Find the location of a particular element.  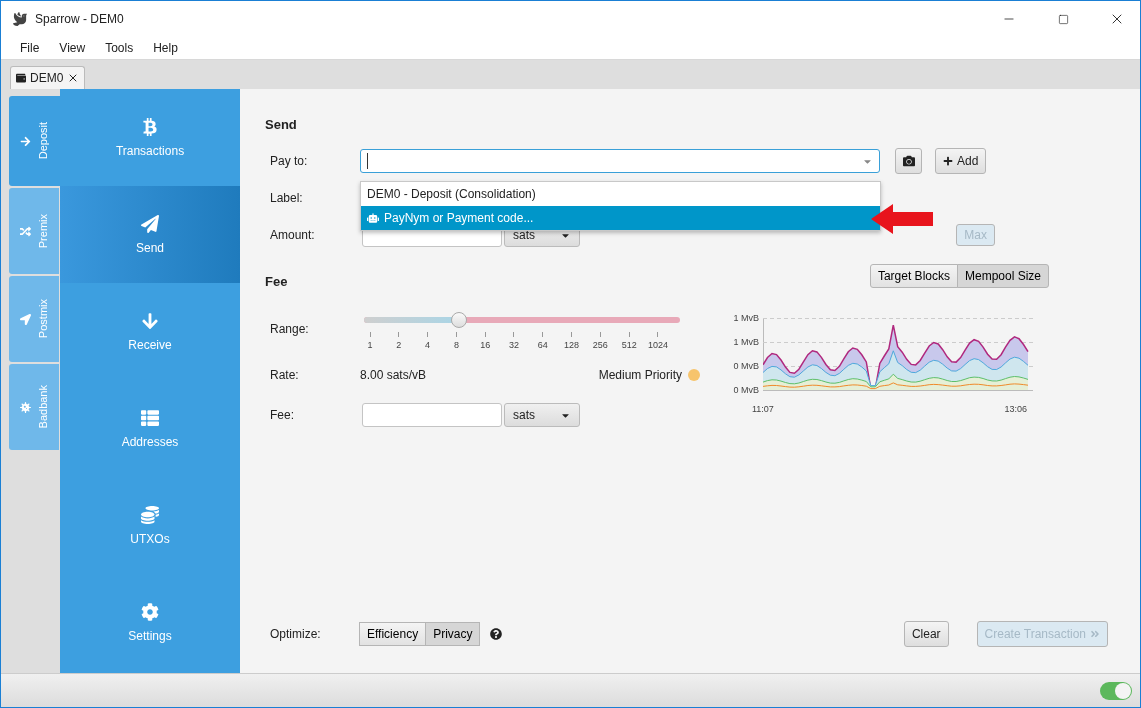

menu-item: File is located at coordinates (30, 48).